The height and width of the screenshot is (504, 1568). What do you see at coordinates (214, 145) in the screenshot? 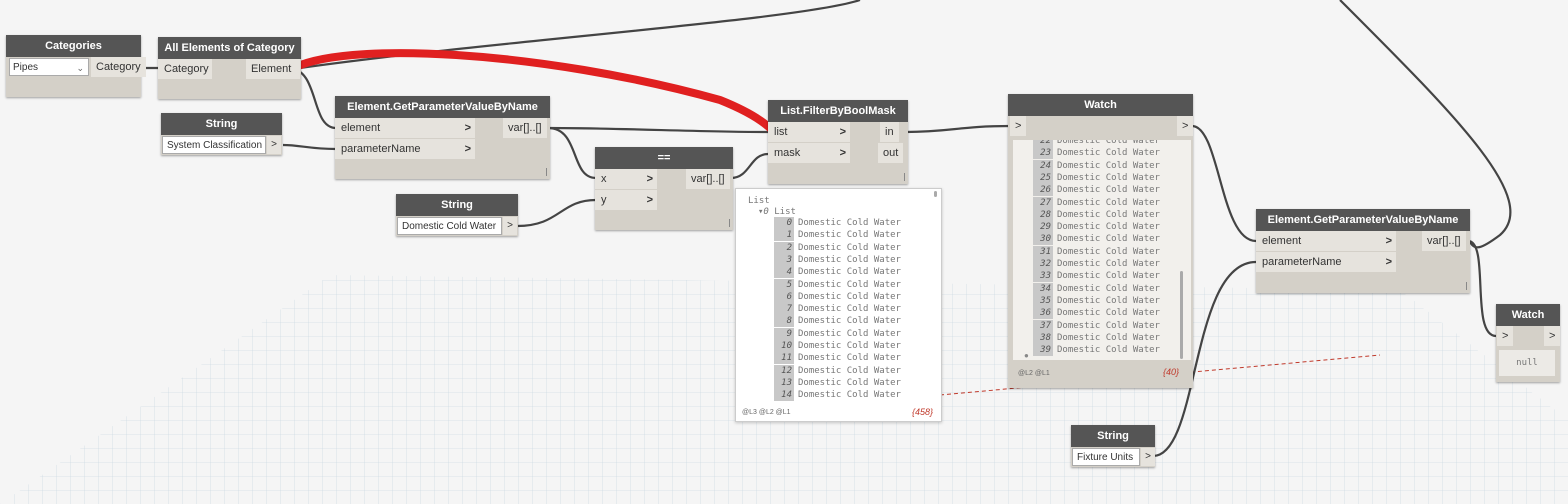
I see `string-value-input: System Classification` at bounding box center [214, 145].